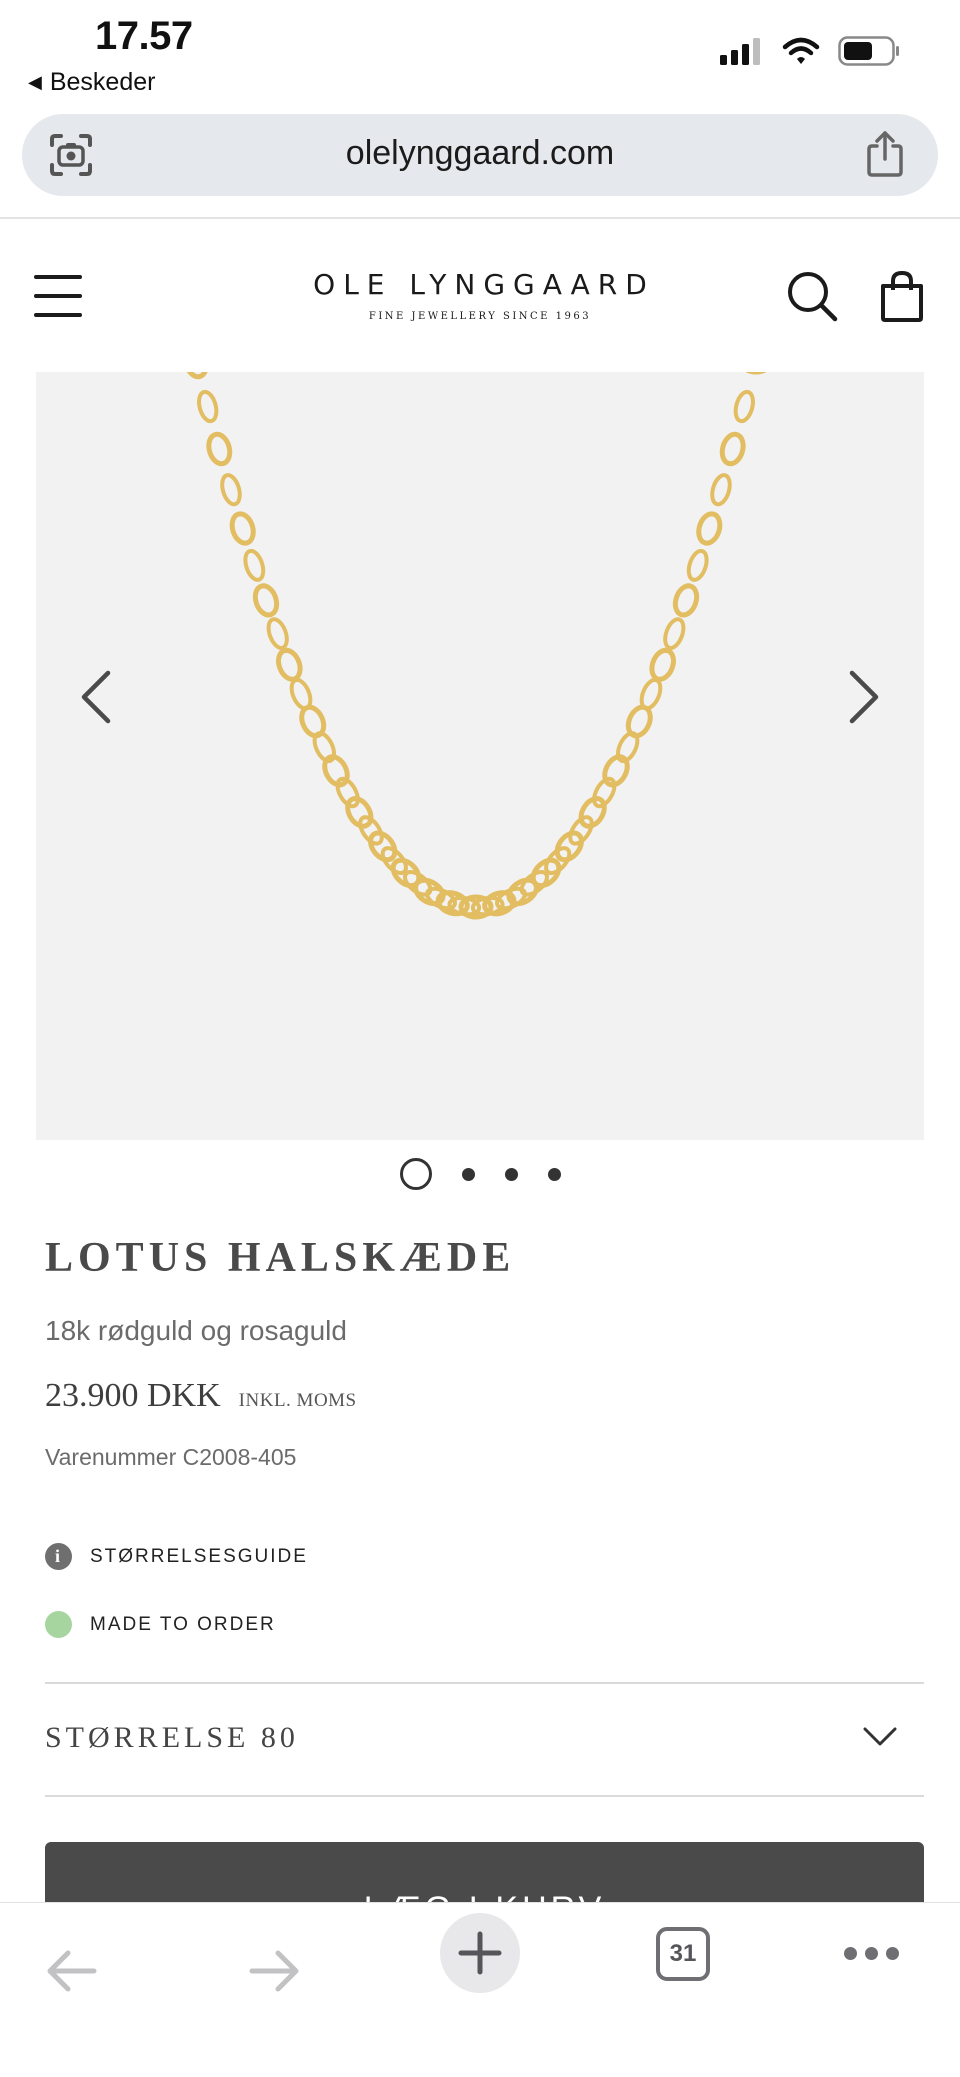  I want to click on back-icon, so click(71, 1971).